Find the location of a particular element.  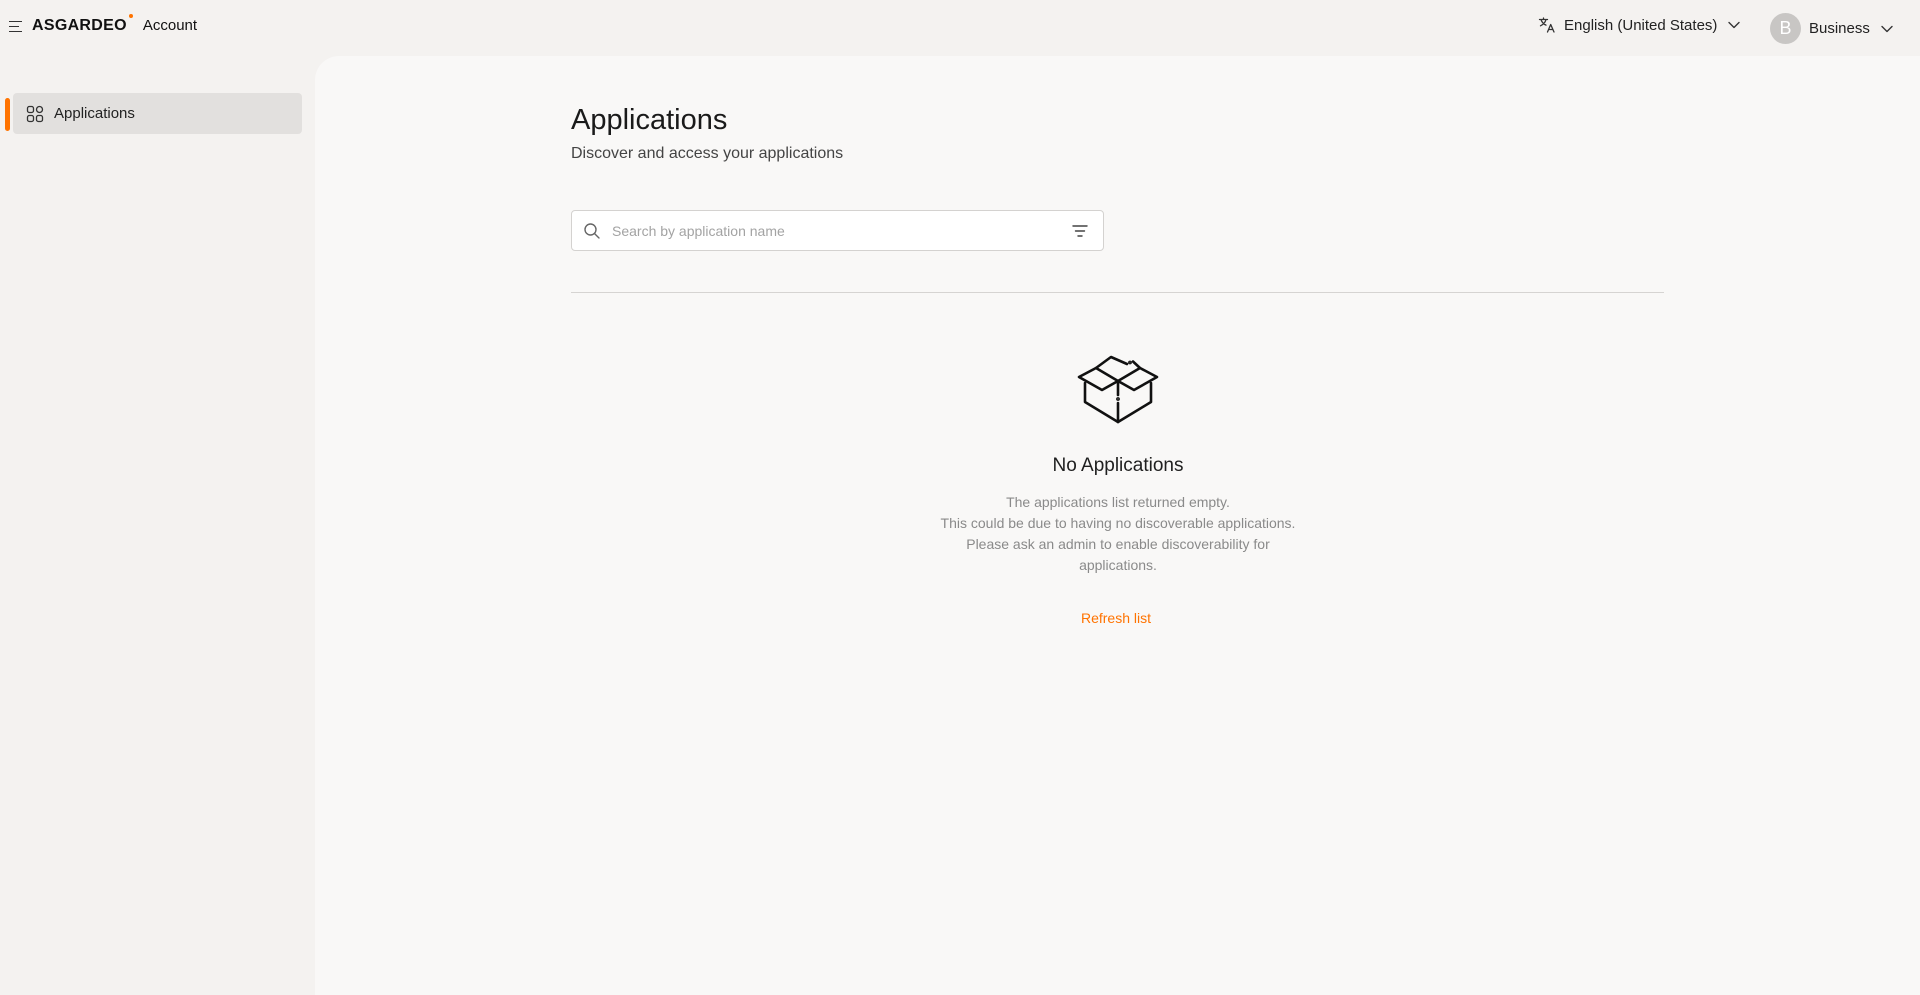

language-label: English (United States) is located at coordinates (1641, 25).